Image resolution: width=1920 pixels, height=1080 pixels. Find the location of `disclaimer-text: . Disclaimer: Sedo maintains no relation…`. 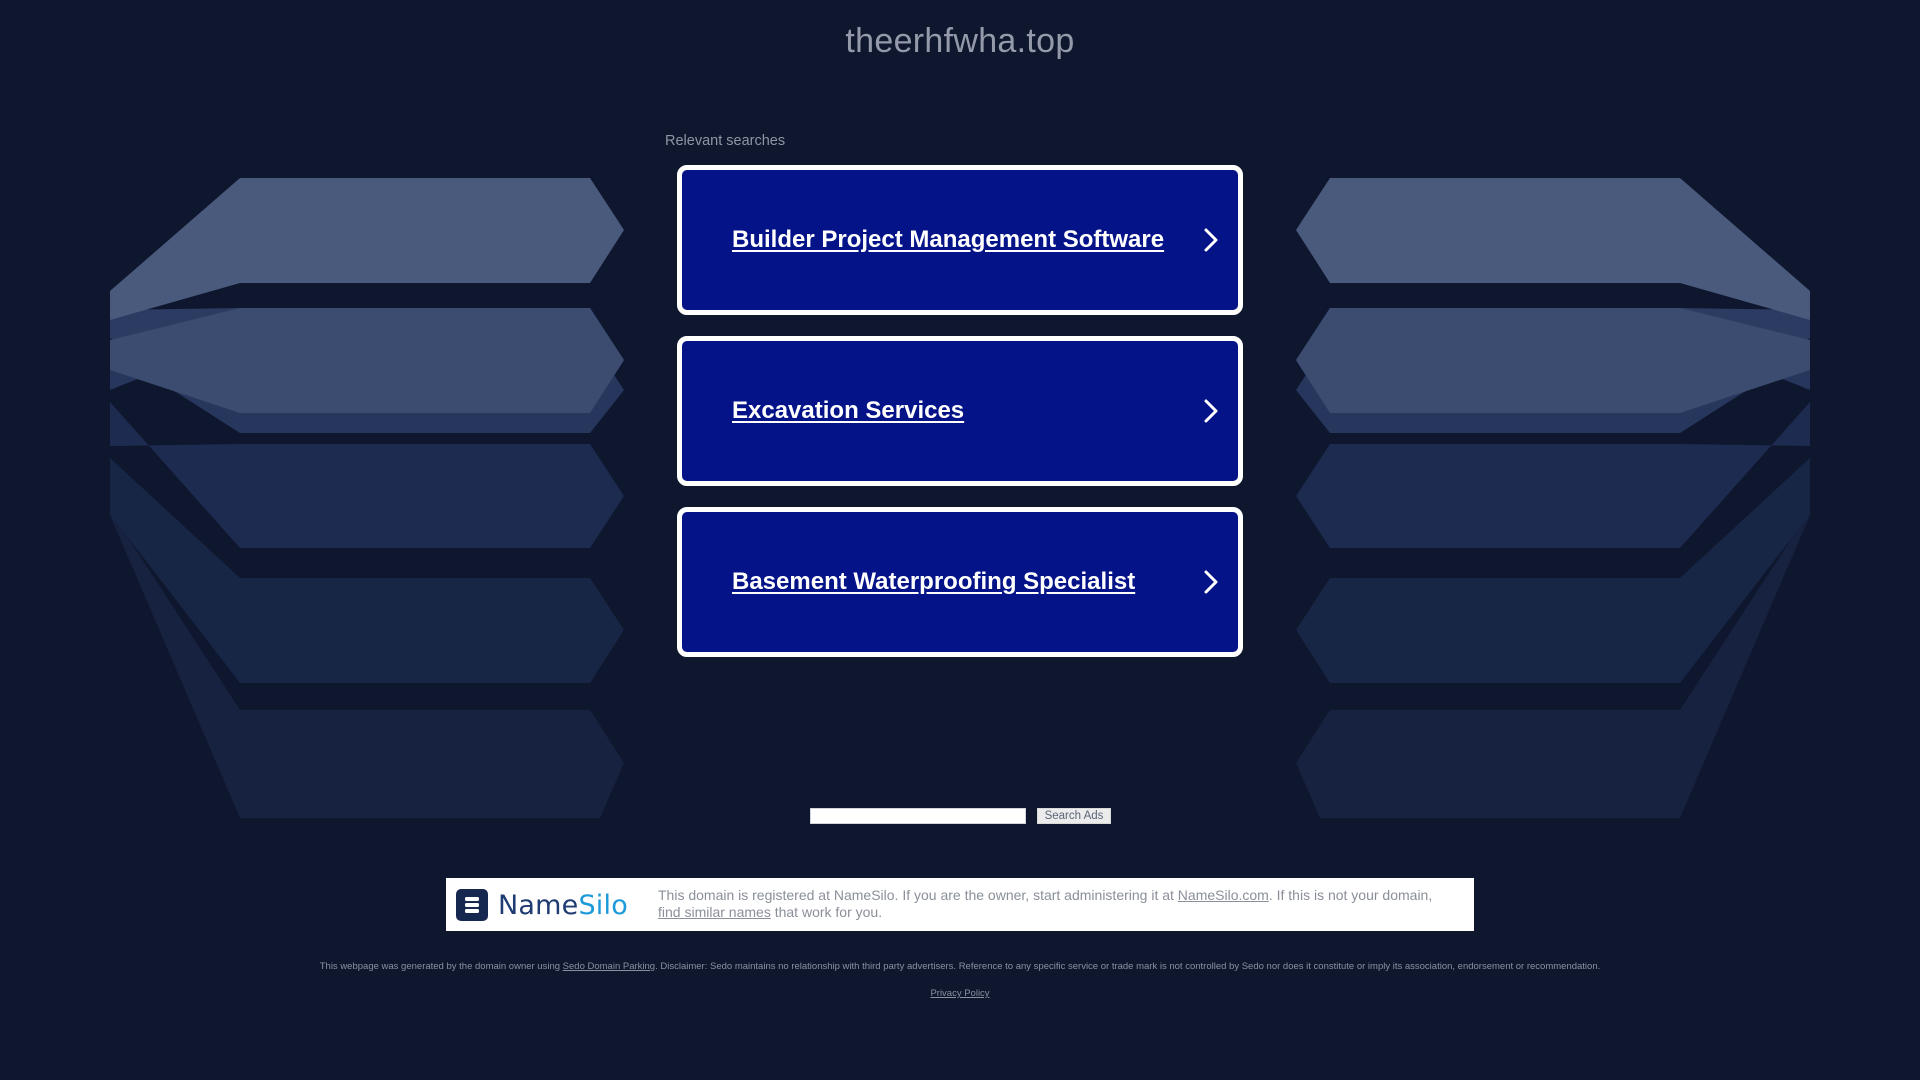

disclaimer-text: . Disclaimer: Sedo maintains no relation… is located at coordinates (1128, 966).